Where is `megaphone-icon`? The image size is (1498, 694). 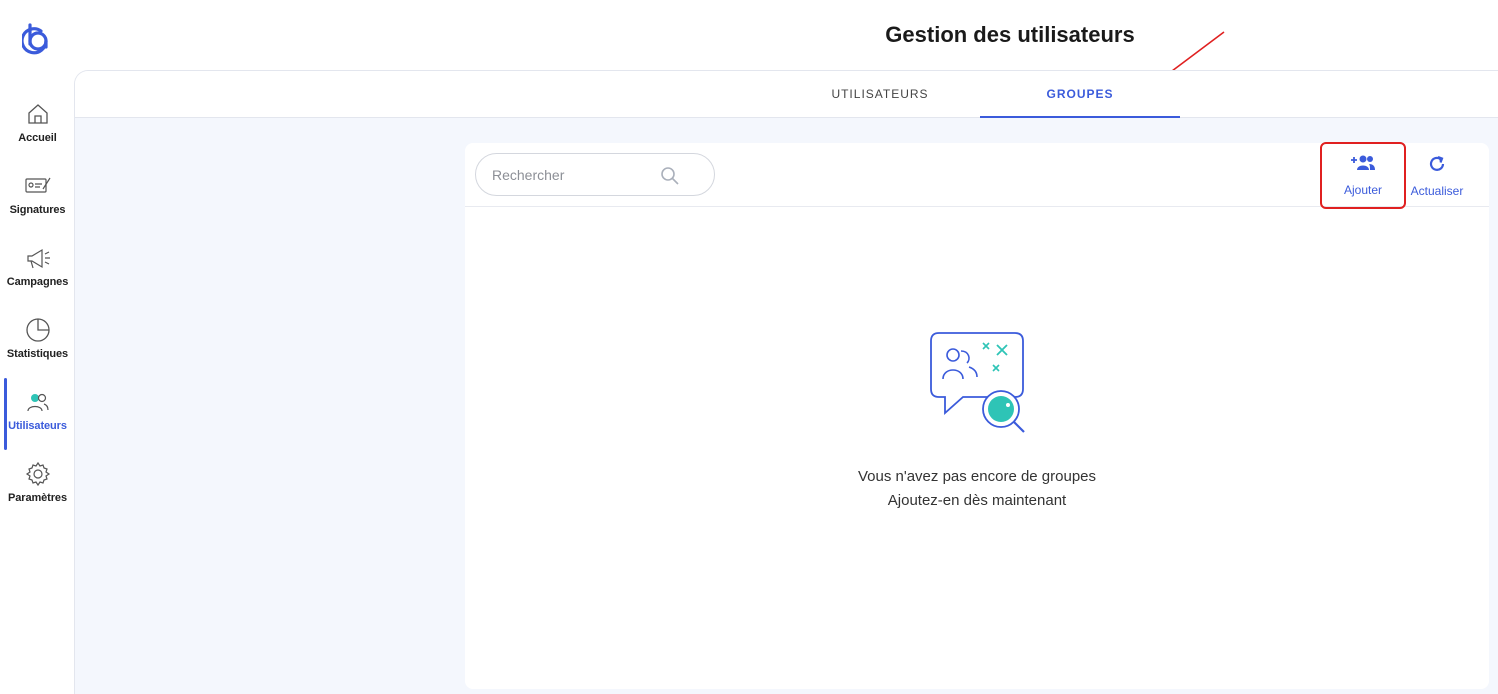
megaphone-icon is located at coordinates (38, 258).